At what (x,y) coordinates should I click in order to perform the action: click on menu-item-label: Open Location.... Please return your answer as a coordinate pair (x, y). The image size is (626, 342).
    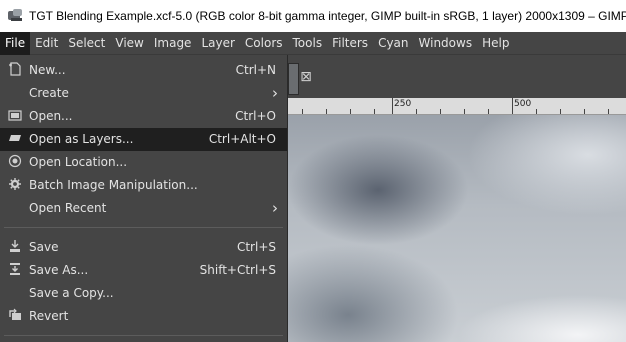
    Looking at the image, I should click on (78, 162).